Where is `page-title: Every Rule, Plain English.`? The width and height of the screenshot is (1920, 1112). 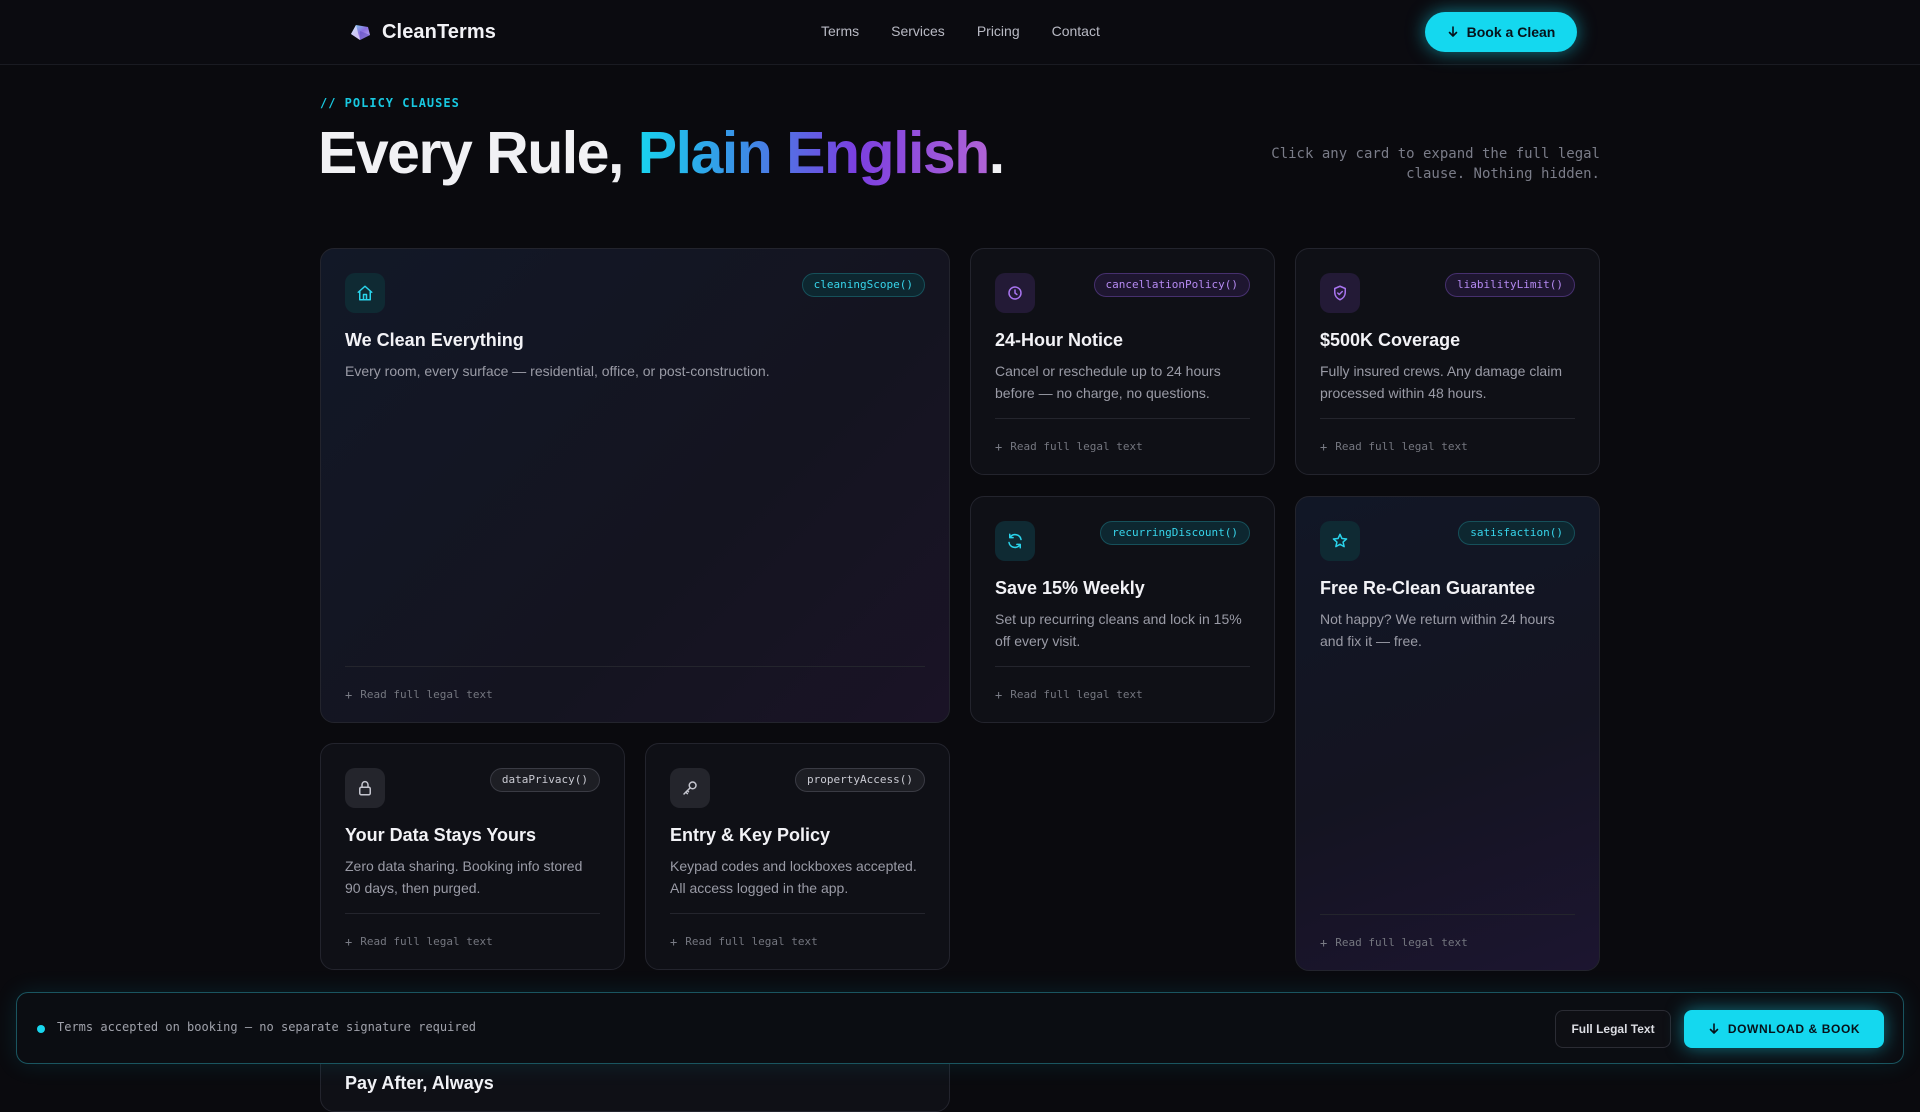
page-title: Every Rule, Plain English. is located at coordinates (661, 153).